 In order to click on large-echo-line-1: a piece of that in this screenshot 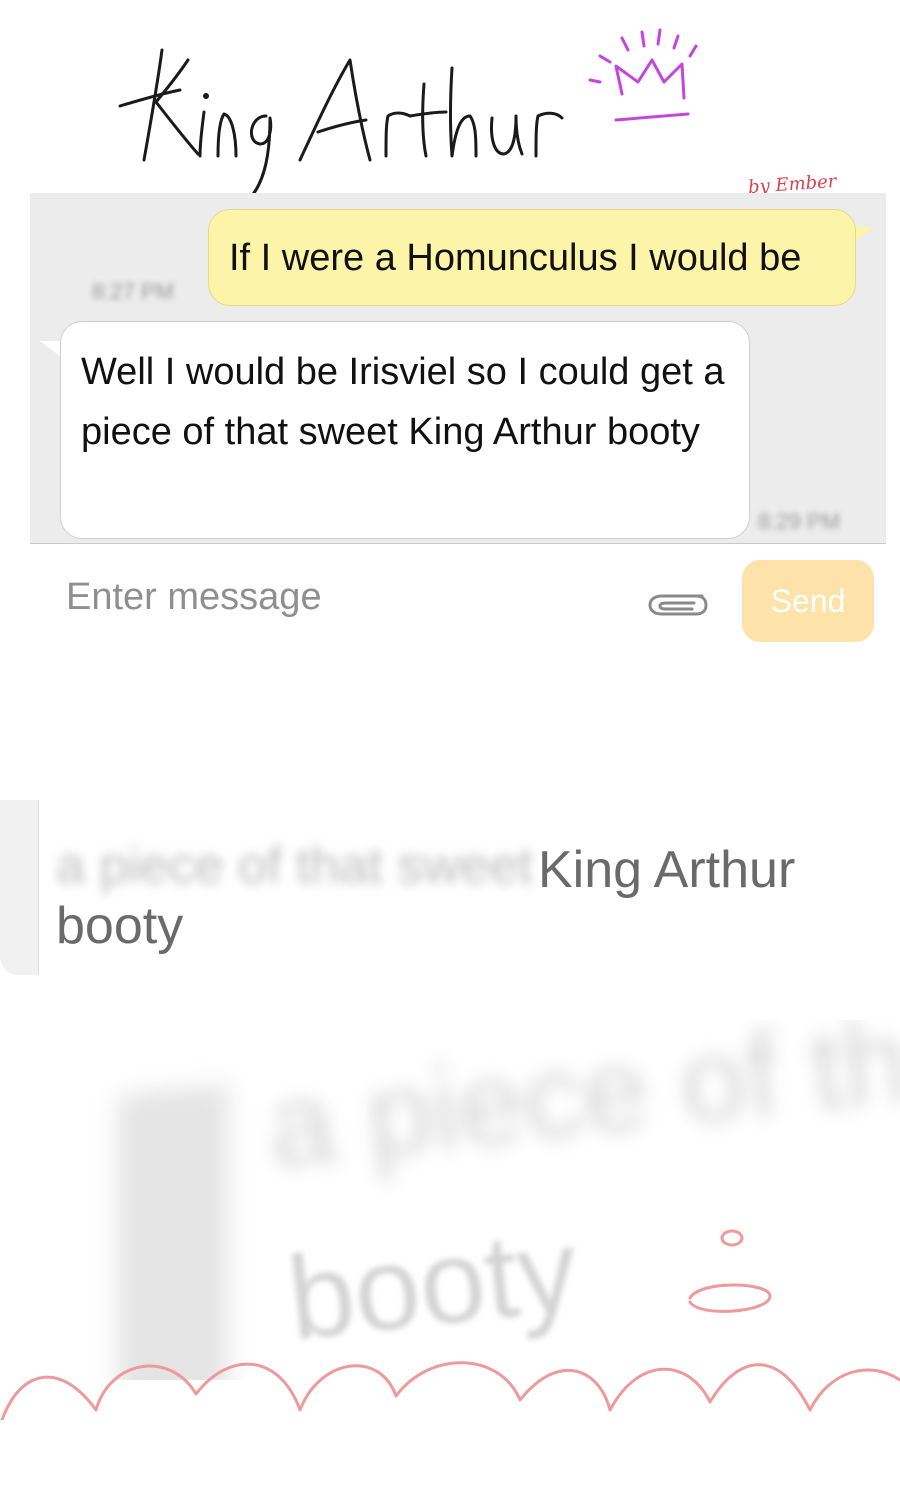, I will do `click(581, 1107)`.